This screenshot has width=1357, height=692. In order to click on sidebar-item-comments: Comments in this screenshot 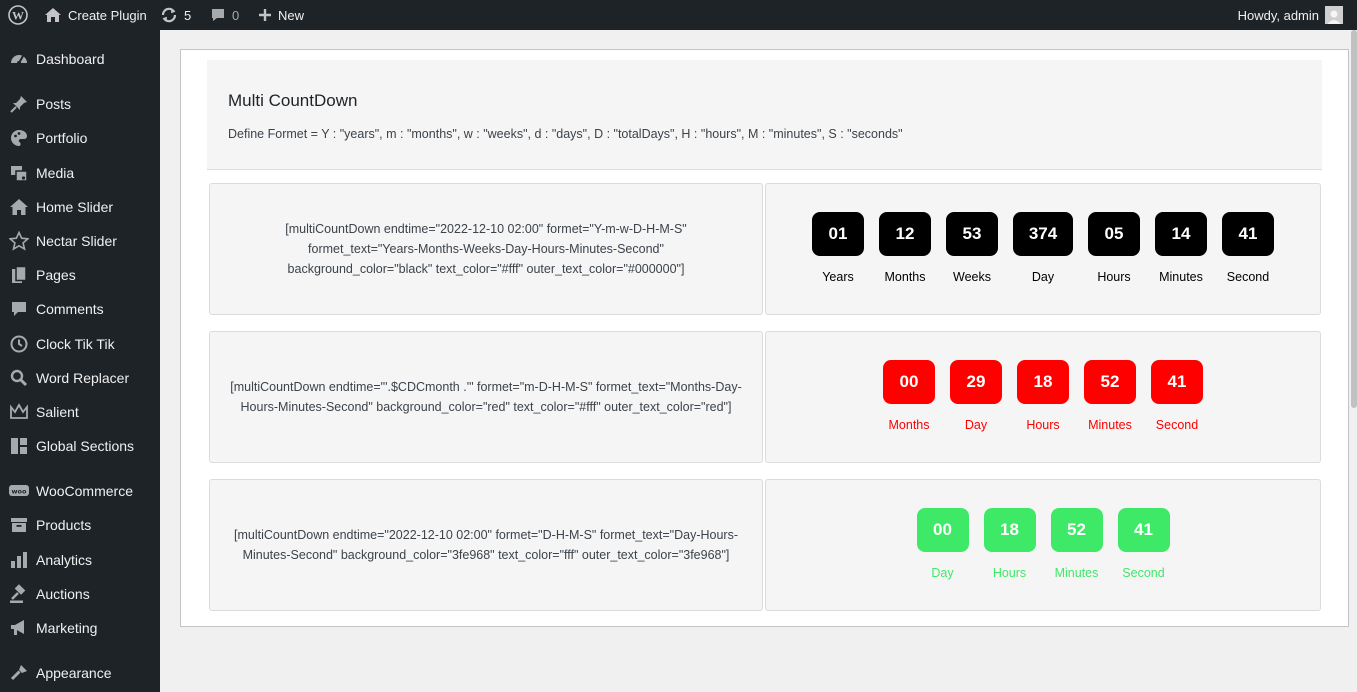, I will do `click(80, 309)`.